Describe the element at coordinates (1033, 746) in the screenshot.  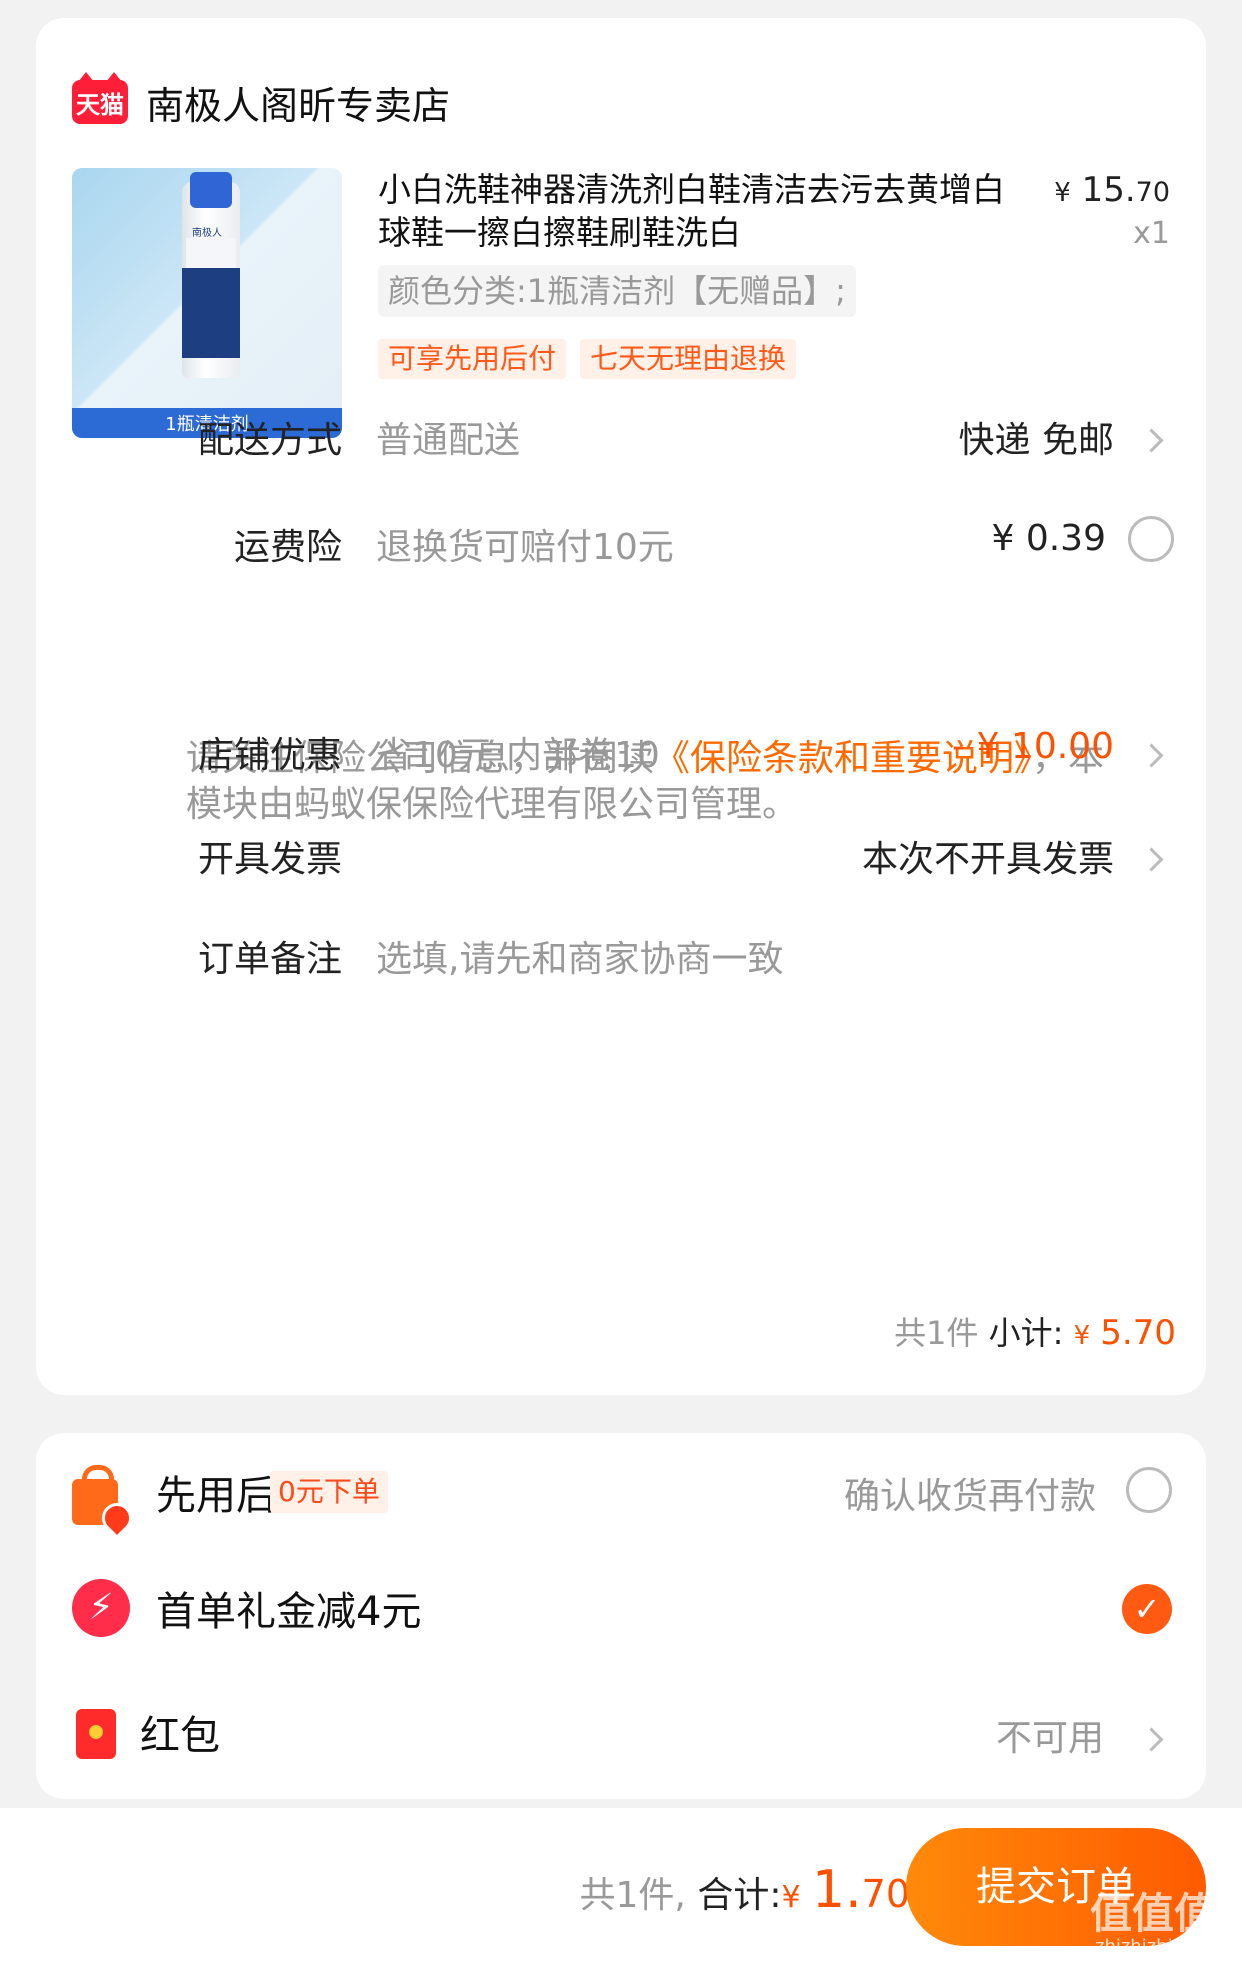
I see `discount-amount: - ¥ 10.00` at that location.